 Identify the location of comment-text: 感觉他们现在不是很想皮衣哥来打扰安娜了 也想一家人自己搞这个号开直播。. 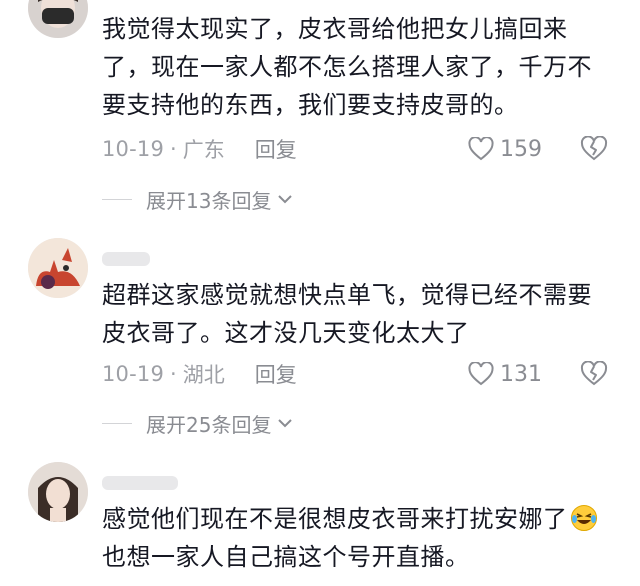
(362, 538).